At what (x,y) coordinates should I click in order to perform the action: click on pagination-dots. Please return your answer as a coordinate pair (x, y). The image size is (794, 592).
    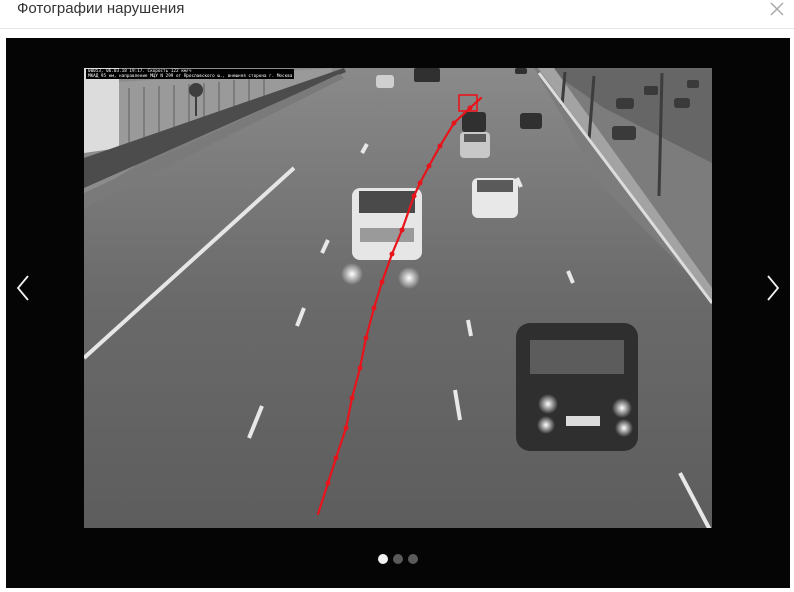
    Looking at the image, I should click on (398, 560).